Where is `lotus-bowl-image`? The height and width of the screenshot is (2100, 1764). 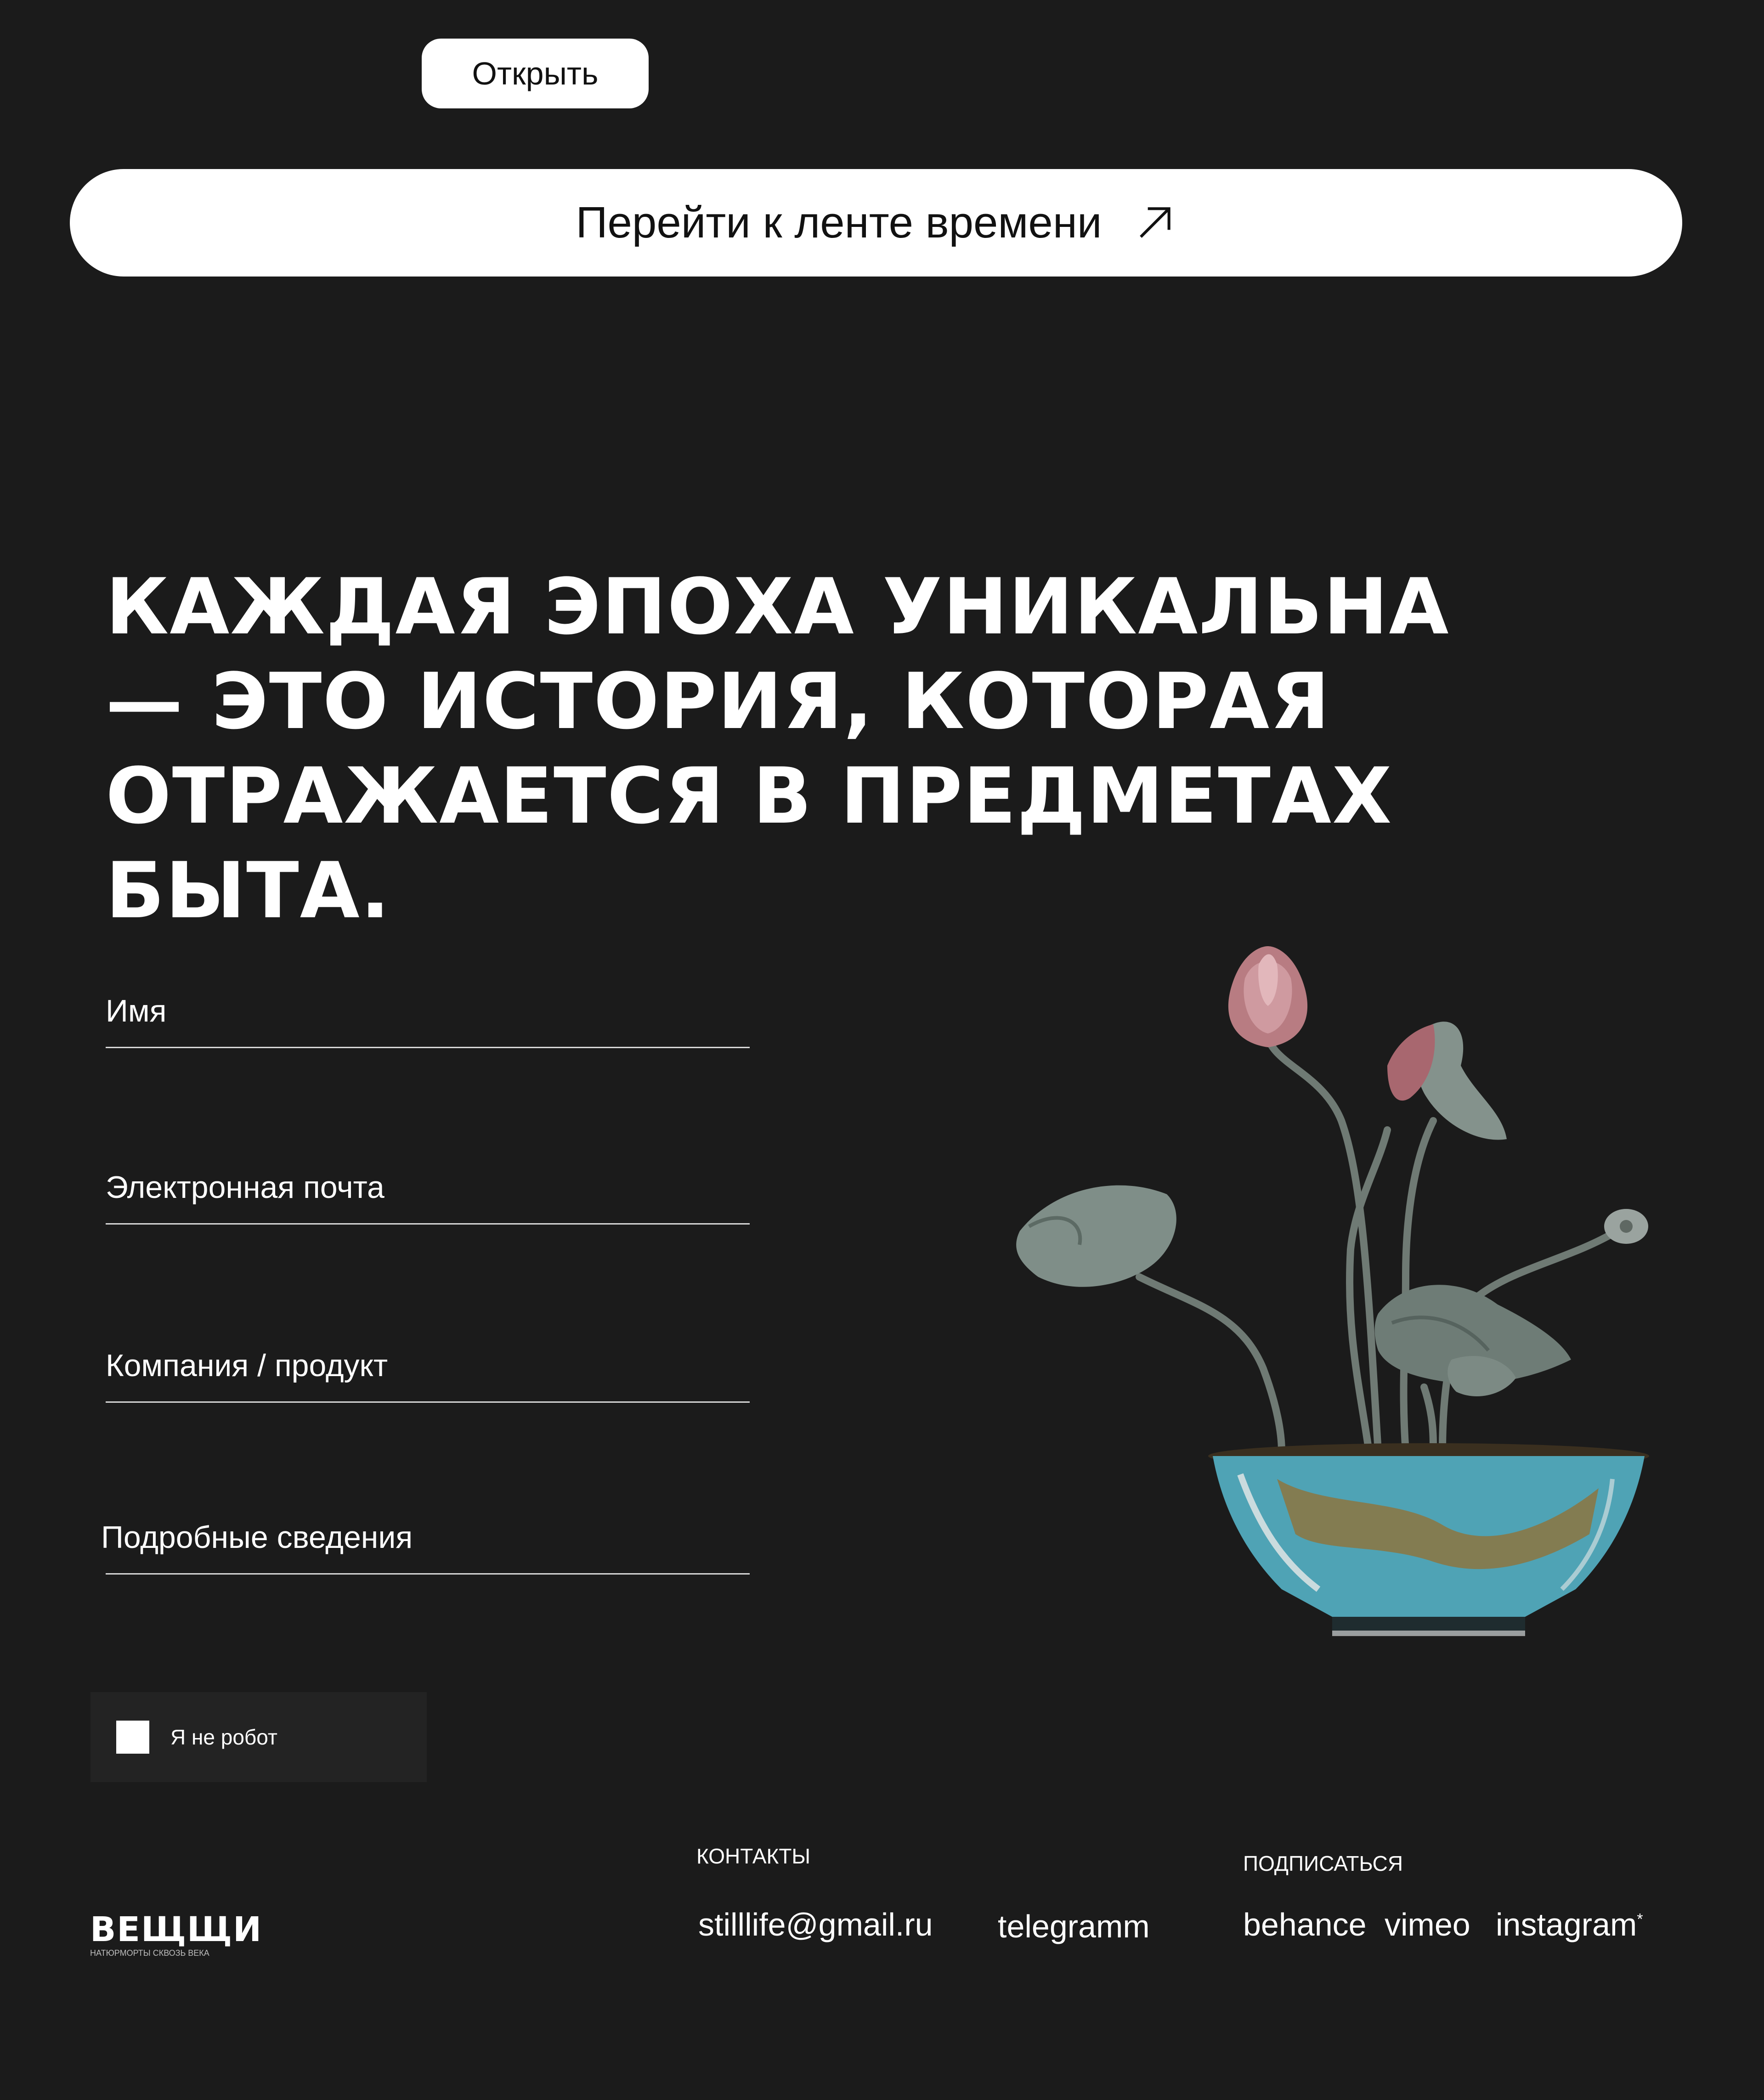 lotus-bowl-image is located at coordinates (1332, 1291).